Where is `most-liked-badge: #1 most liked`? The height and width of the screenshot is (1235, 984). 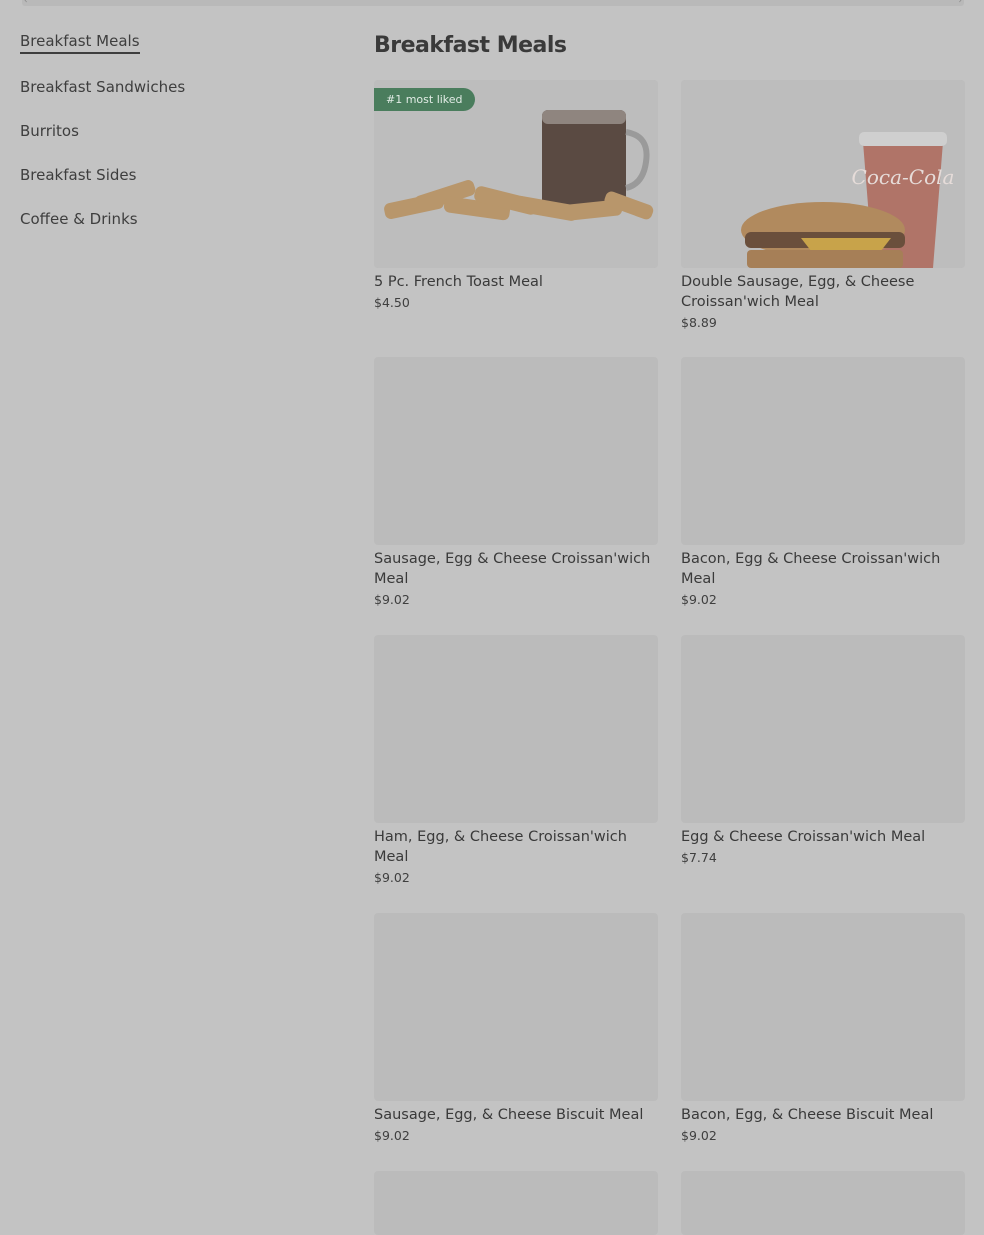 most-liked-badge: #1 most liked is located at coordinates (424, 99).